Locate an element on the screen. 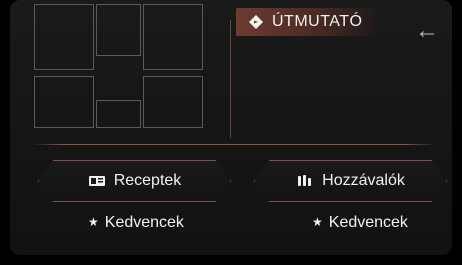 The height and width of the screenshot is (265, 462). guide-tab: ÚTMUTATÓ is located at coordinates (308, 22).